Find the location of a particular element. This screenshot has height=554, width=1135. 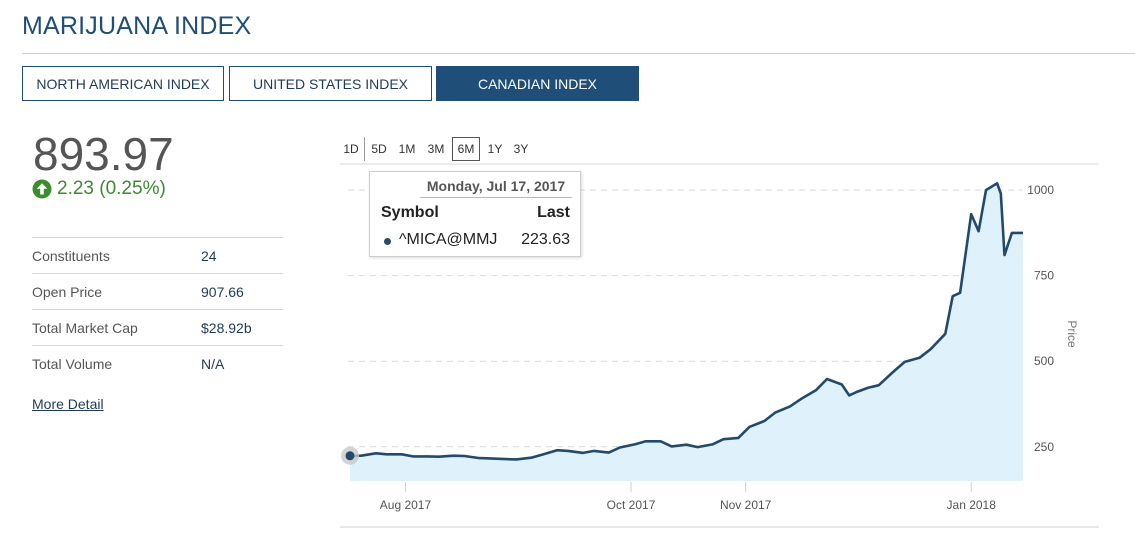

x-tick-label: Jan 2018 is located at coordinates (972, 505).